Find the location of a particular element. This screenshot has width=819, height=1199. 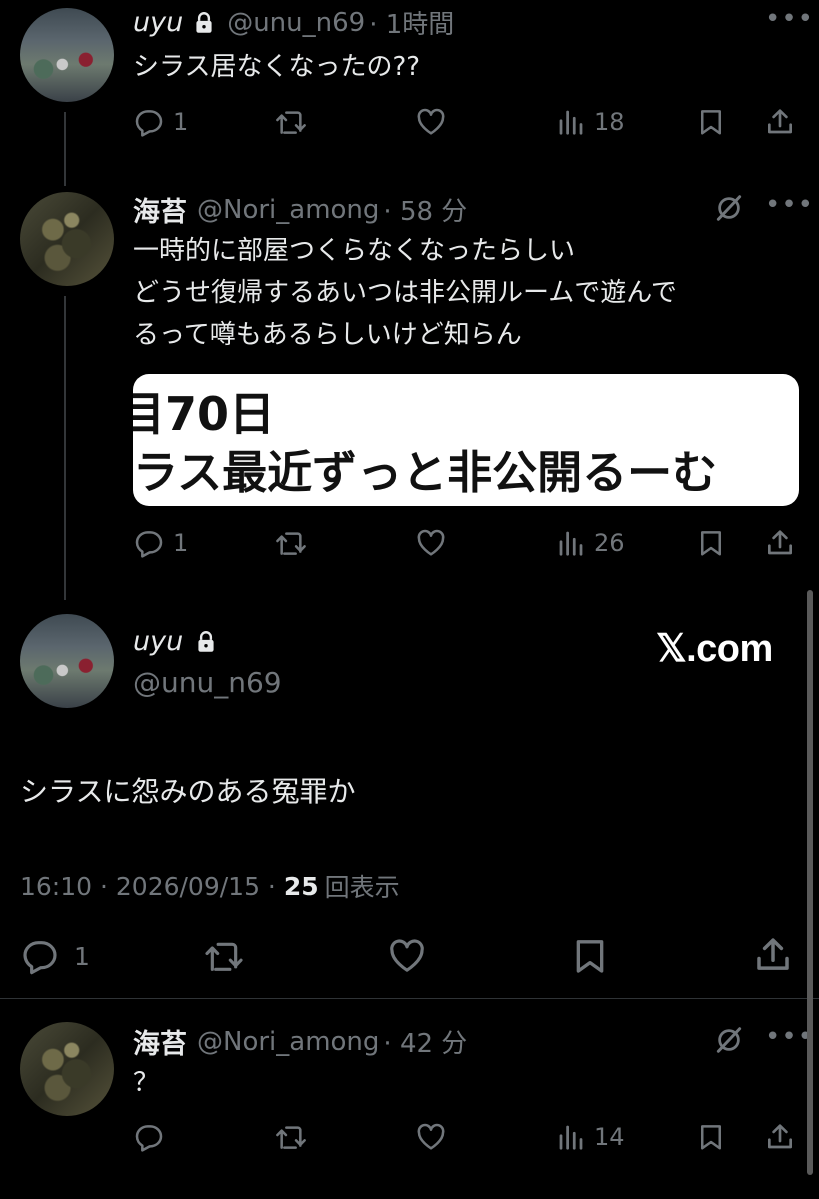

tweet-text: ？ is located at coordinates (146, 1083).